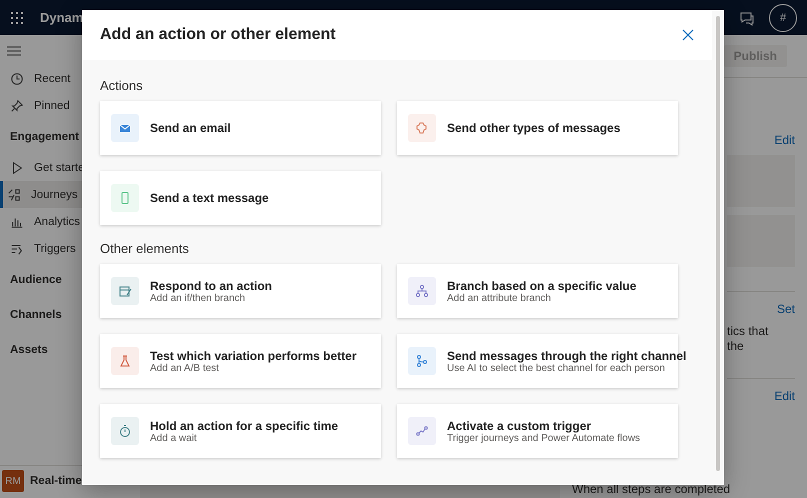  I want to click on action-card: Respond to an action Add an if/then branch, so click(240, 291).